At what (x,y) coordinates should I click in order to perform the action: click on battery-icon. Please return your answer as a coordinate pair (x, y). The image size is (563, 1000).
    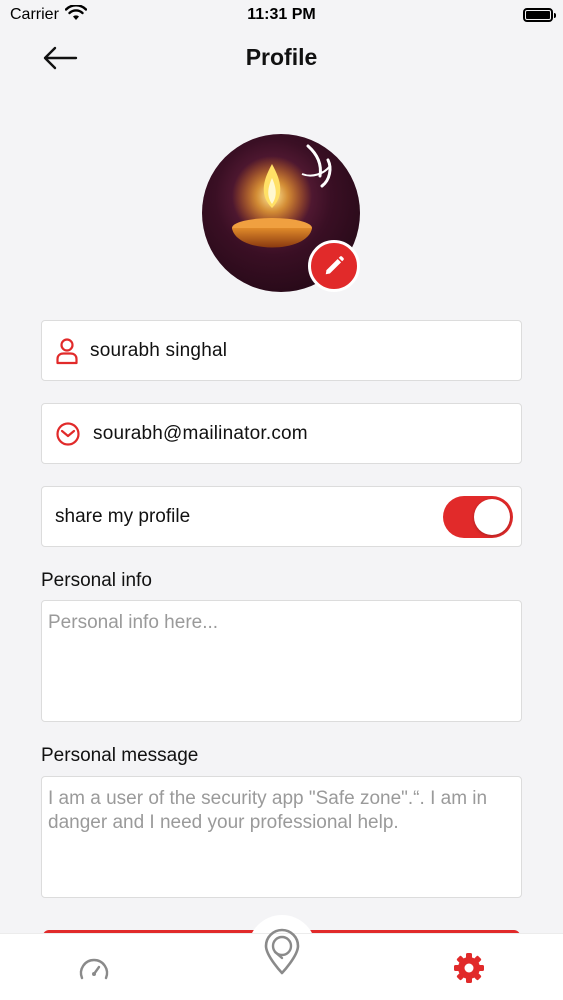
    Looking at the image, I should click on (539, 15).